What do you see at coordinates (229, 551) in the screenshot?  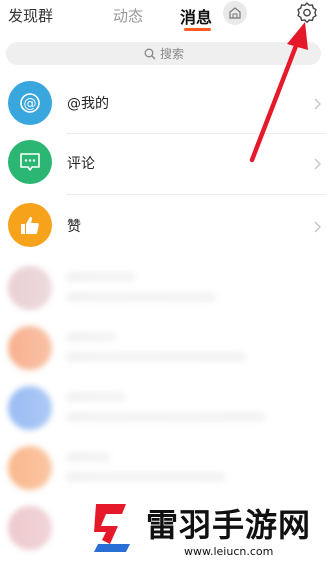 I see `watermark-url: www.leiucn.com` at bounding box center [229, 551].